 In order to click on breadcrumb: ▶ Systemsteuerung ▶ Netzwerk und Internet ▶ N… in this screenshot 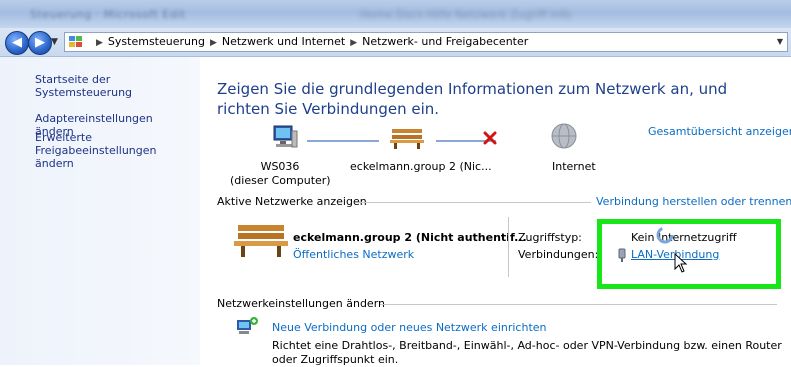, I will do `click(309, 41)`.